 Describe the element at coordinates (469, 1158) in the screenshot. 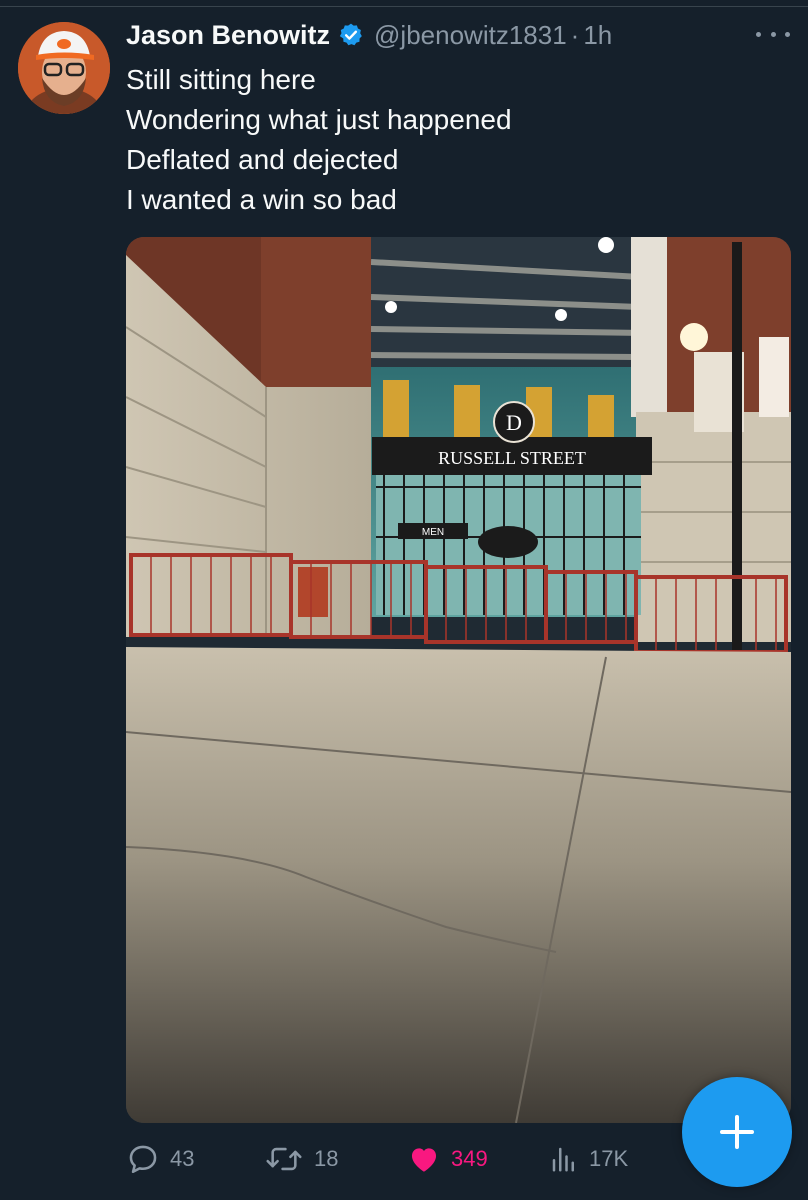

I see `like-count: 349` at that location.